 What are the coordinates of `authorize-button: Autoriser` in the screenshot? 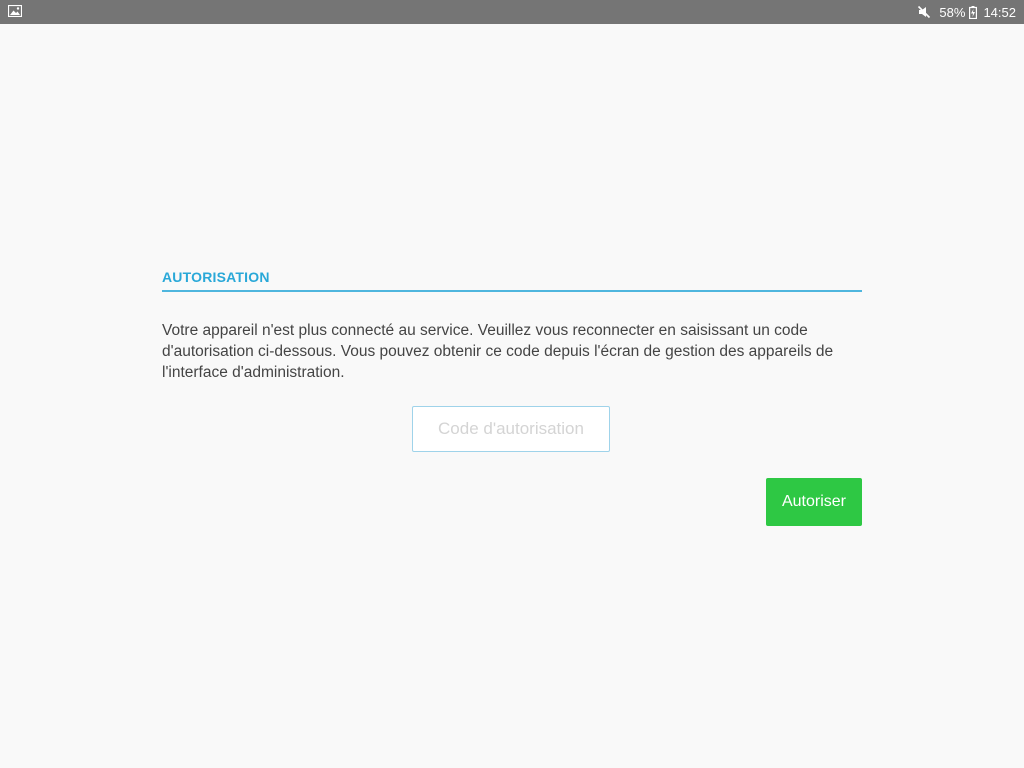 It's located at (814, 502).